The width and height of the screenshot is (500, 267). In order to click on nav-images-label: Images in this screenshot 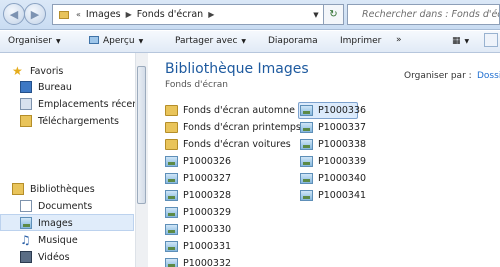, I will do `click(55, 223)`.